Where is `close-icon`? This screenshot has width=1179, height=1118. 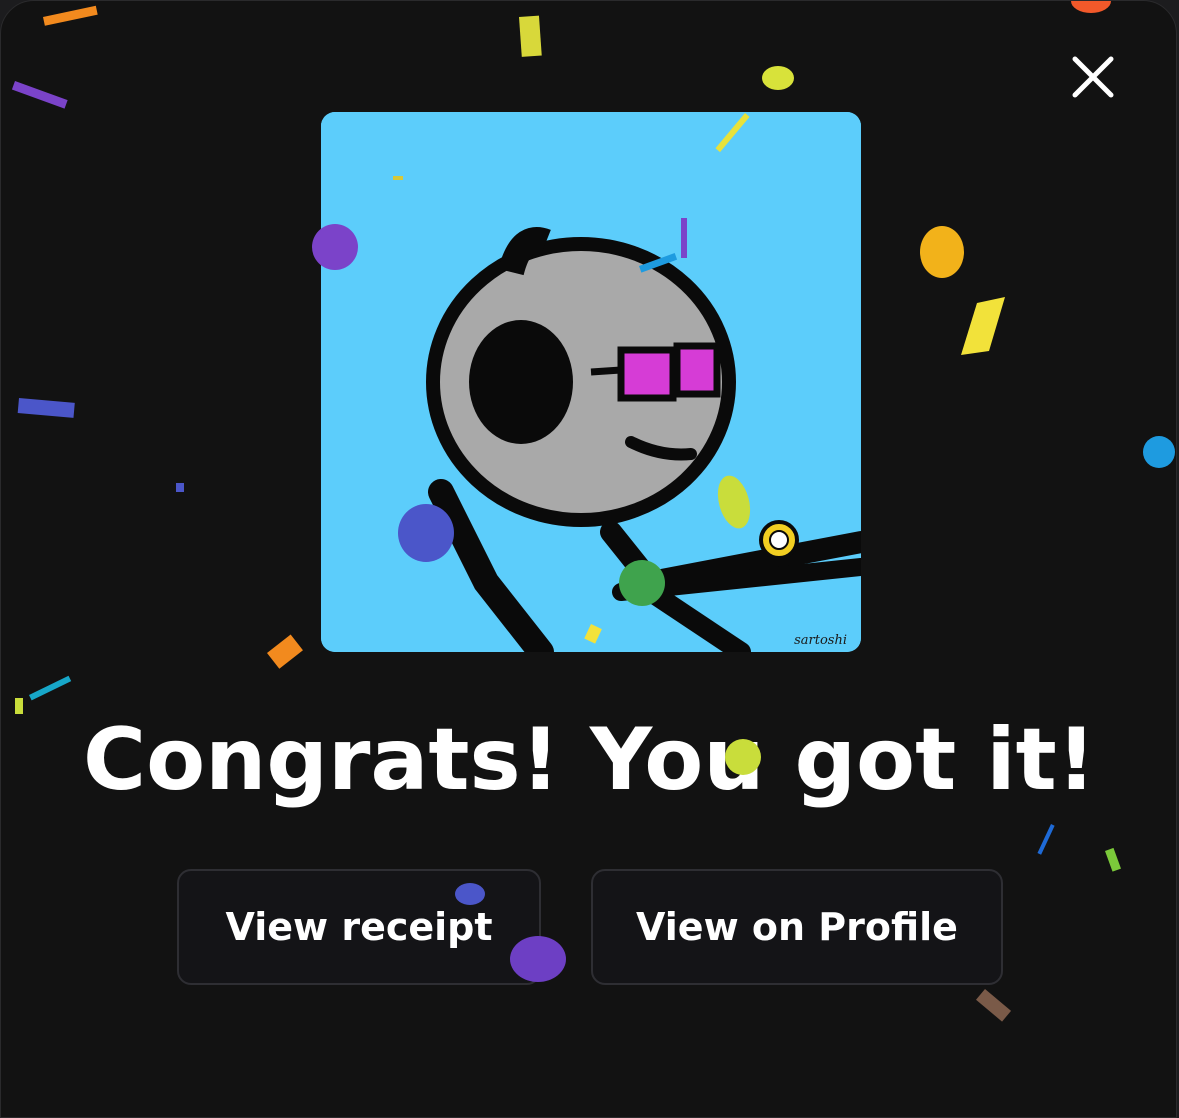
close-icon is located at coordinates (1093, 77).